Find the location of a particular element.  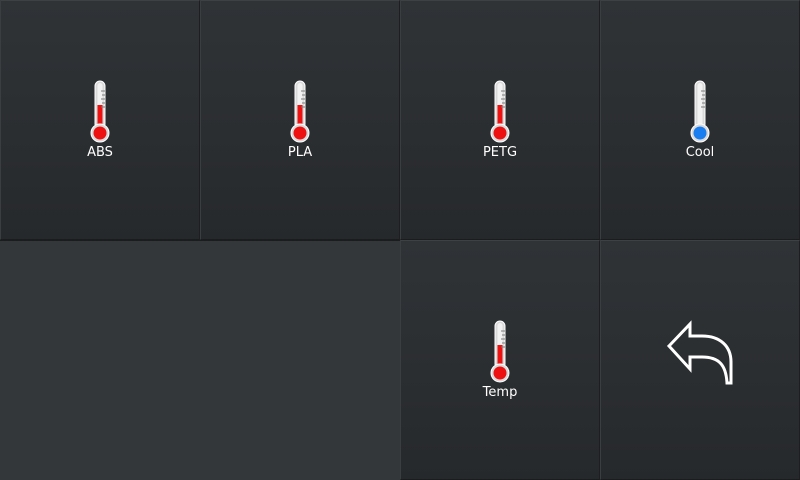

petg-preheat-button: PETG is located at coordinates (500, 120).